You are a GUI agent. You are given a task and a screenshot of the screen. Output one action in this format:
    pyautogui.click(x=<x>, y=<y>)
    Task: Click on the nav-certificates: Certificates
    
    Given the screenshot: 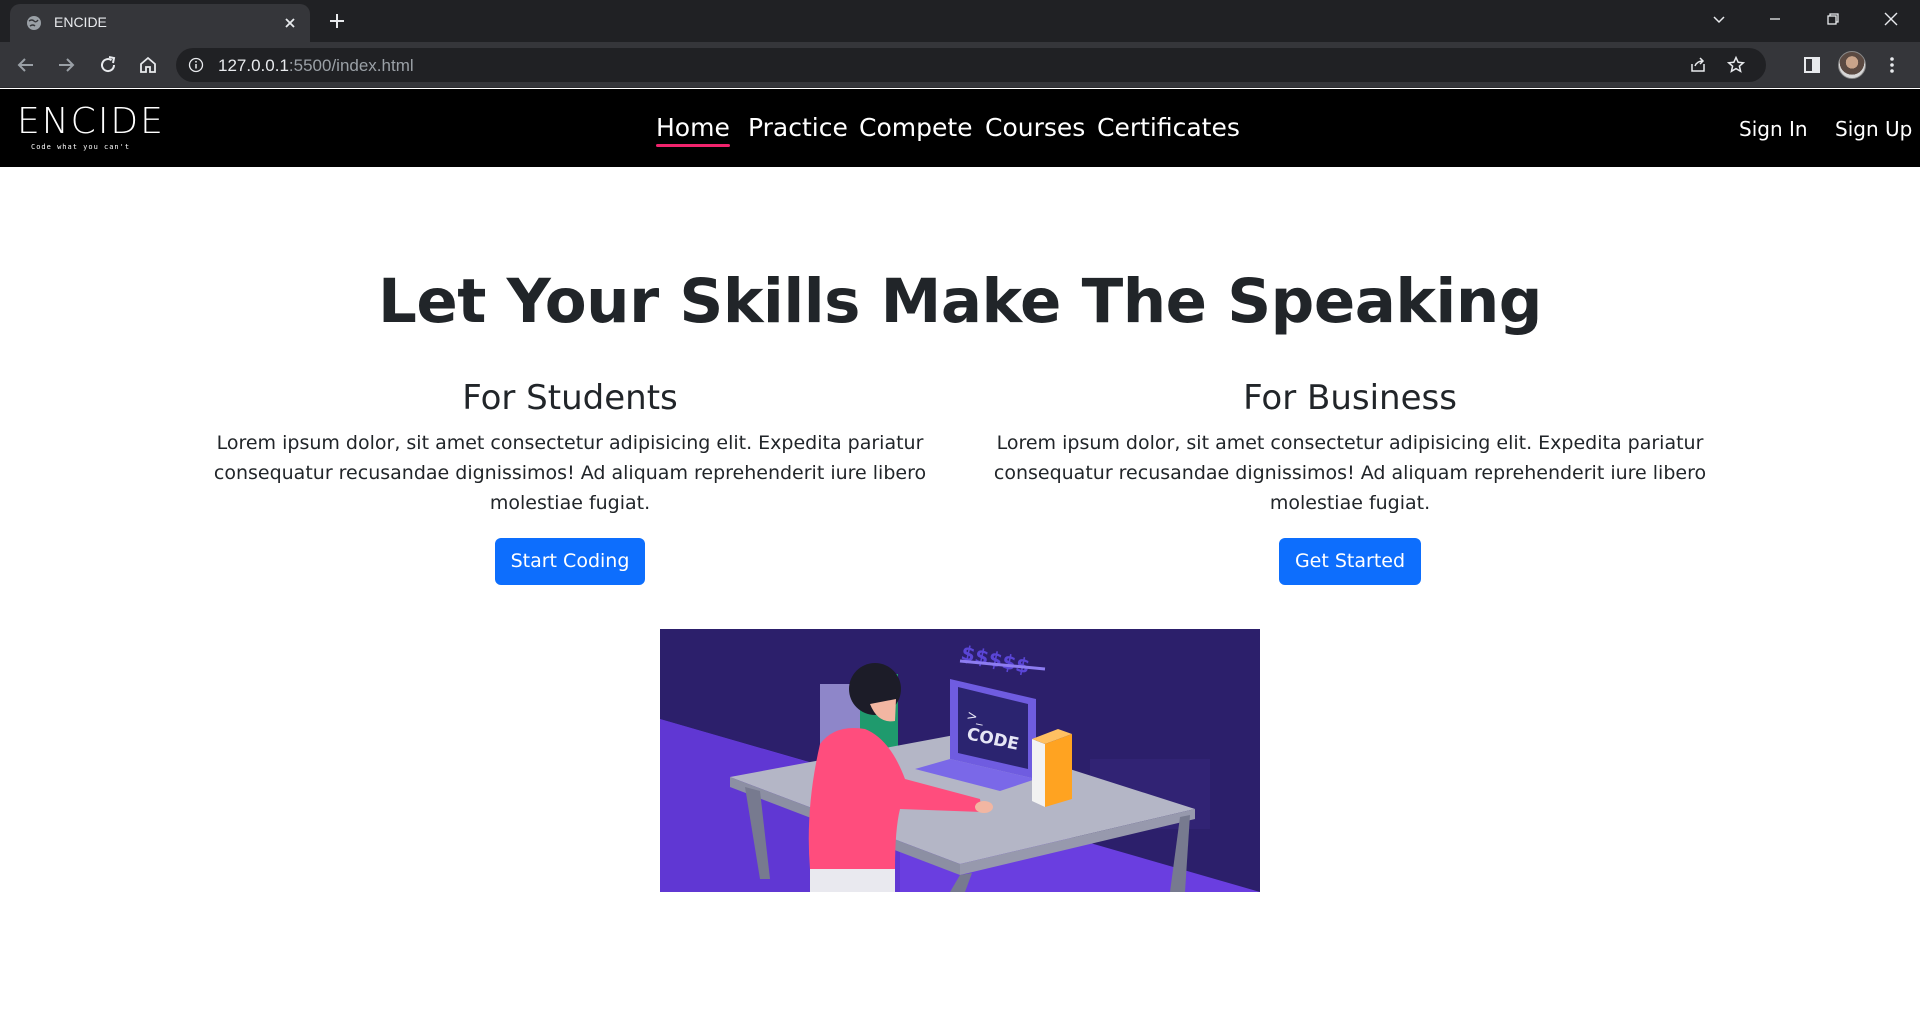 What is the action you would take?
    pyautogui.click(x=1168, y=127)
    